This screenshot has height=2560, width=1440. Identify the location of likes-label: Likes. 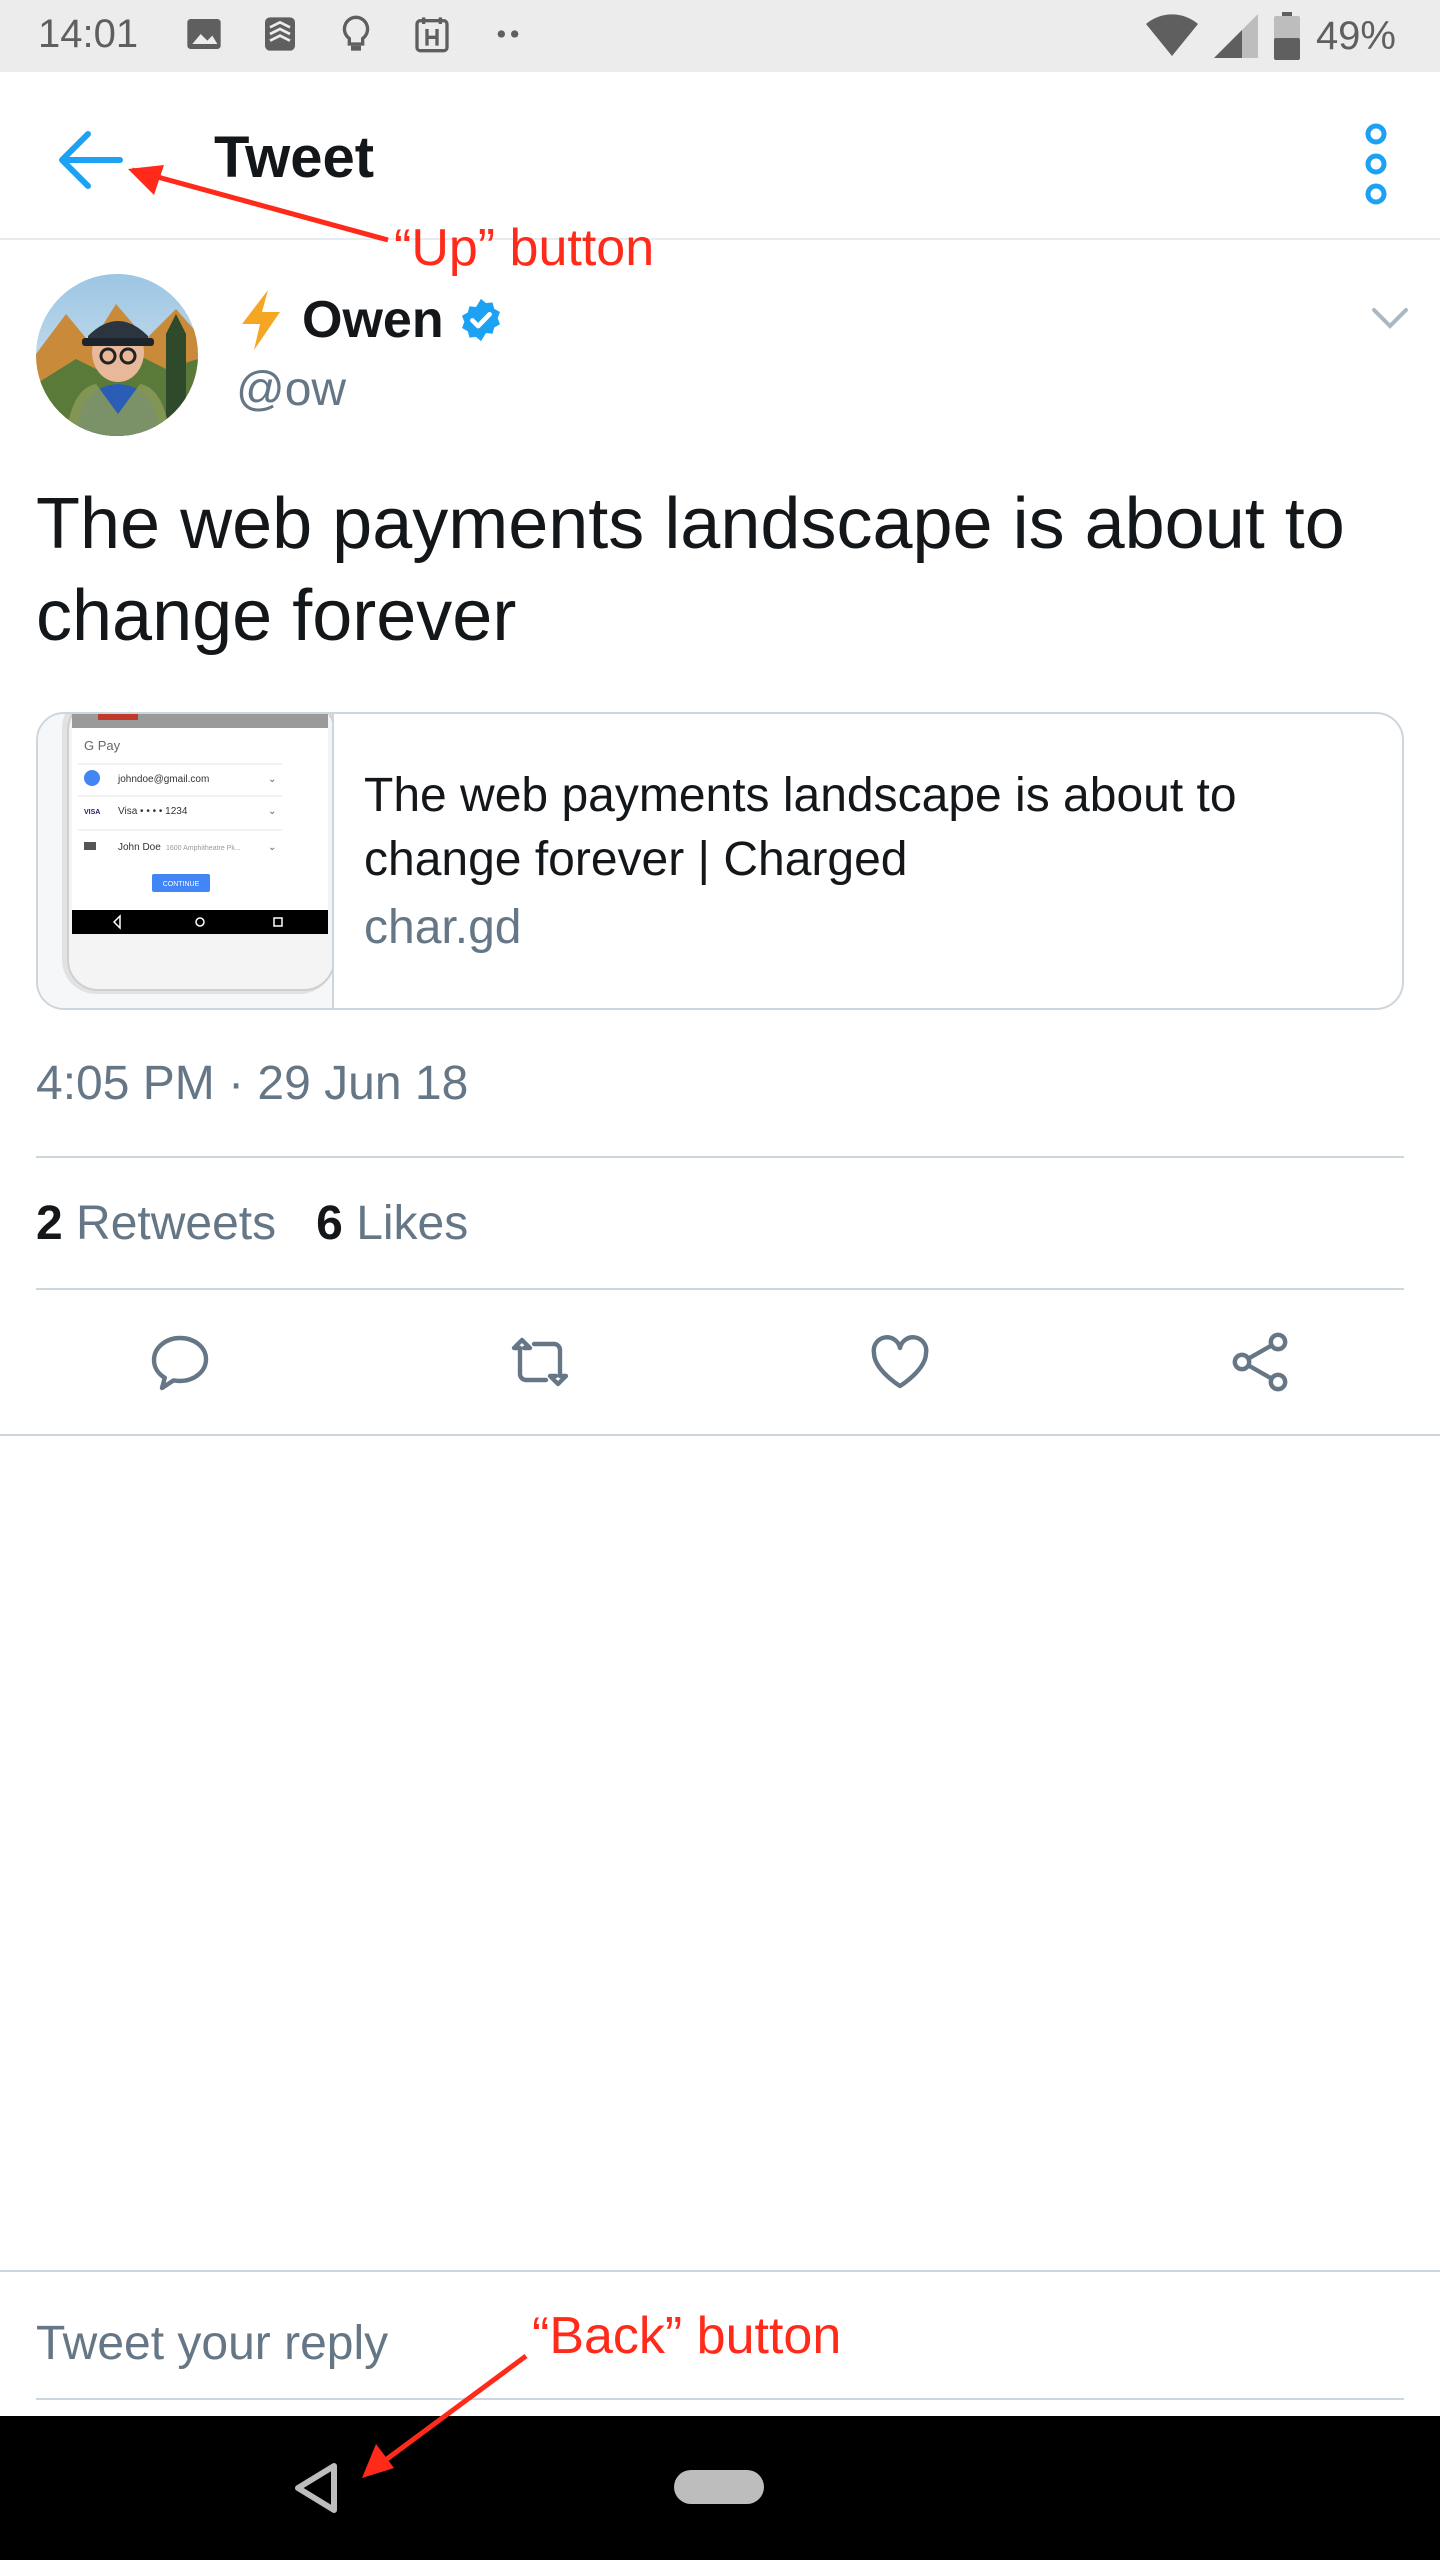
(412, 1223).